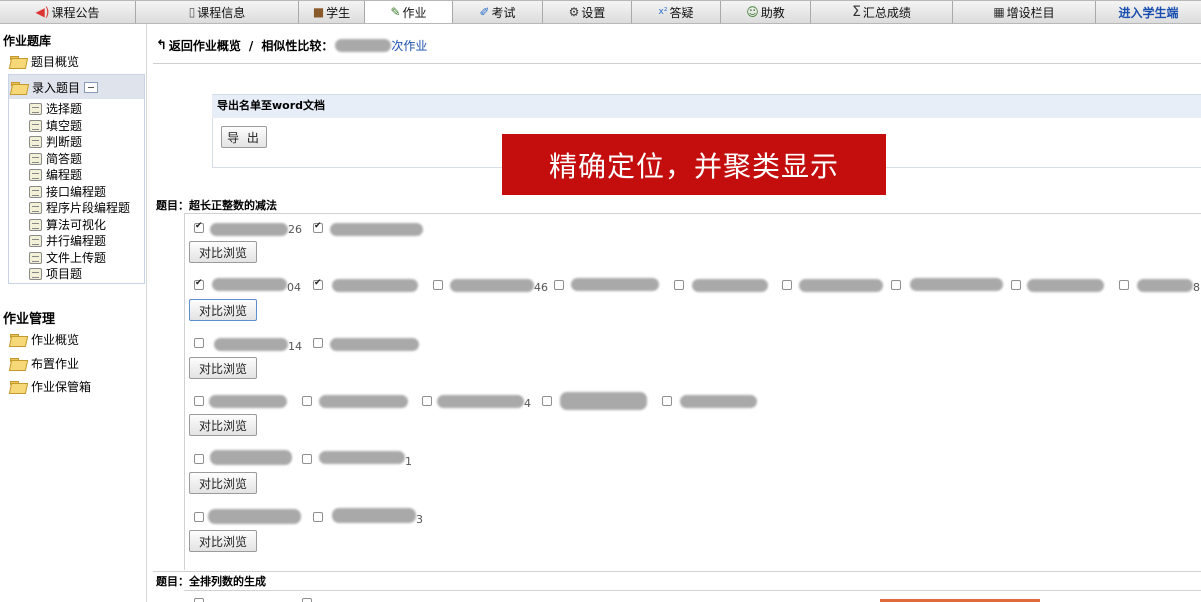 Image resolution: width=1201 pixels, height=602 pixels. What do you see at coordinates (498, 12) in the screenshot?
I see `tab-exam: ✐ 考试` at bounding box center [498, 12].